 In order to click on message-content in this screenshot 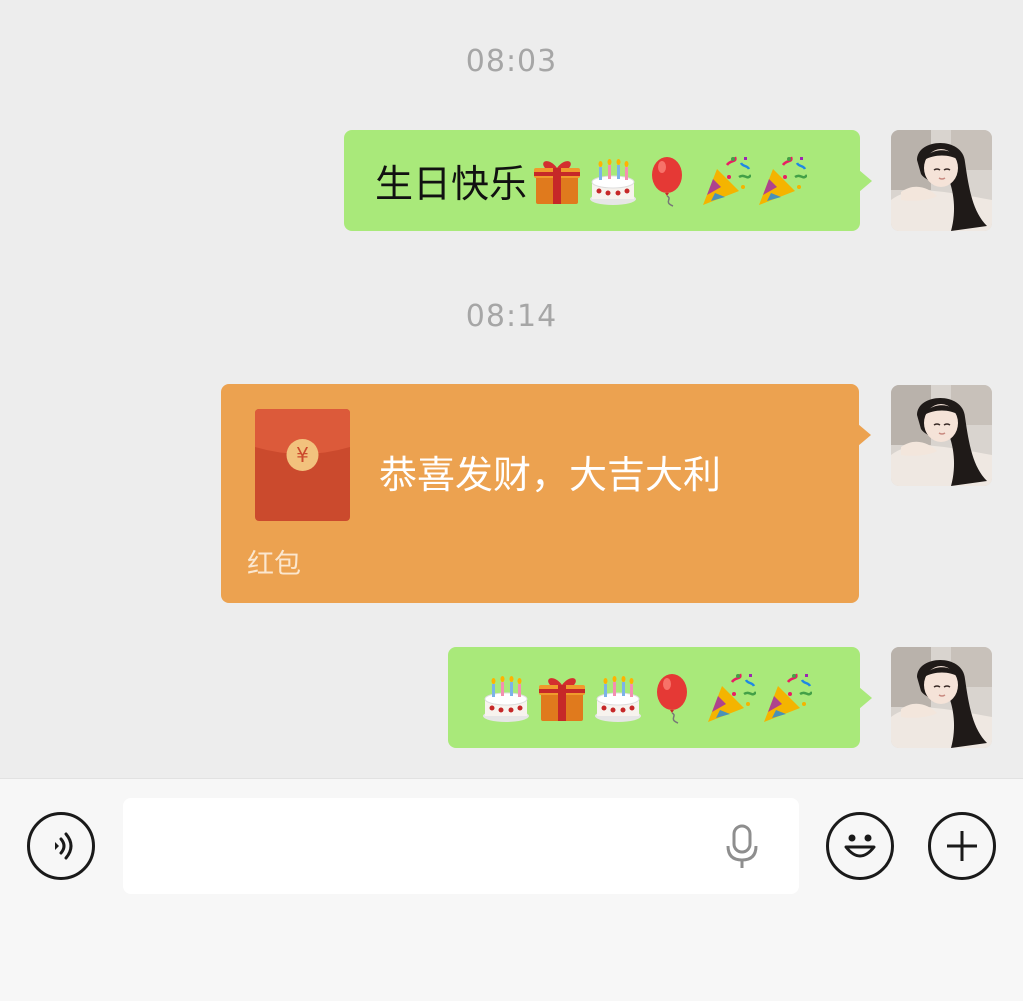, I will do `click(646, 697)`.